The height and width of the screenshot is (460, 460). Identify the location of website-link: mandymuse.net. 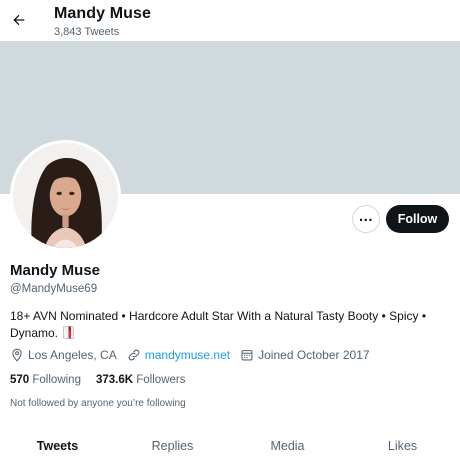
(187, 355).